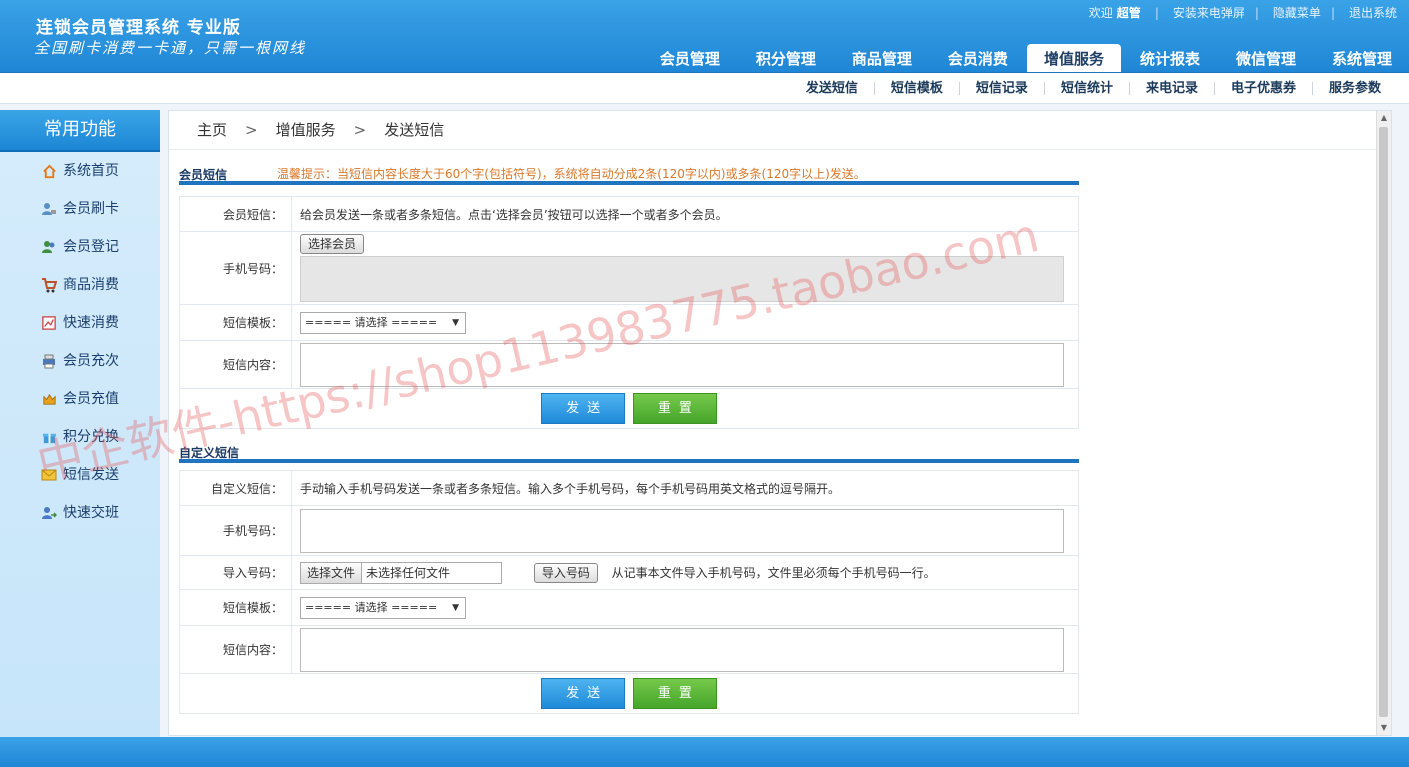  What do you see at coordinates (1354, 88) in the screenshot?
I see `subnav-service-params: 服务参数` at bounding box center [1354, 88].